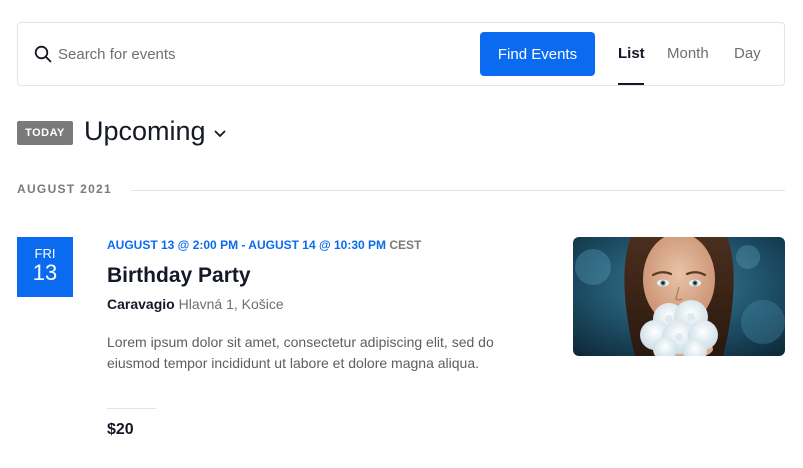 The width and height of the screenshot is (803, 468). Describe the element at coordinates (64, 189) in the screenshot. I see `month-separator-label: AUGUST 2021` at that location.